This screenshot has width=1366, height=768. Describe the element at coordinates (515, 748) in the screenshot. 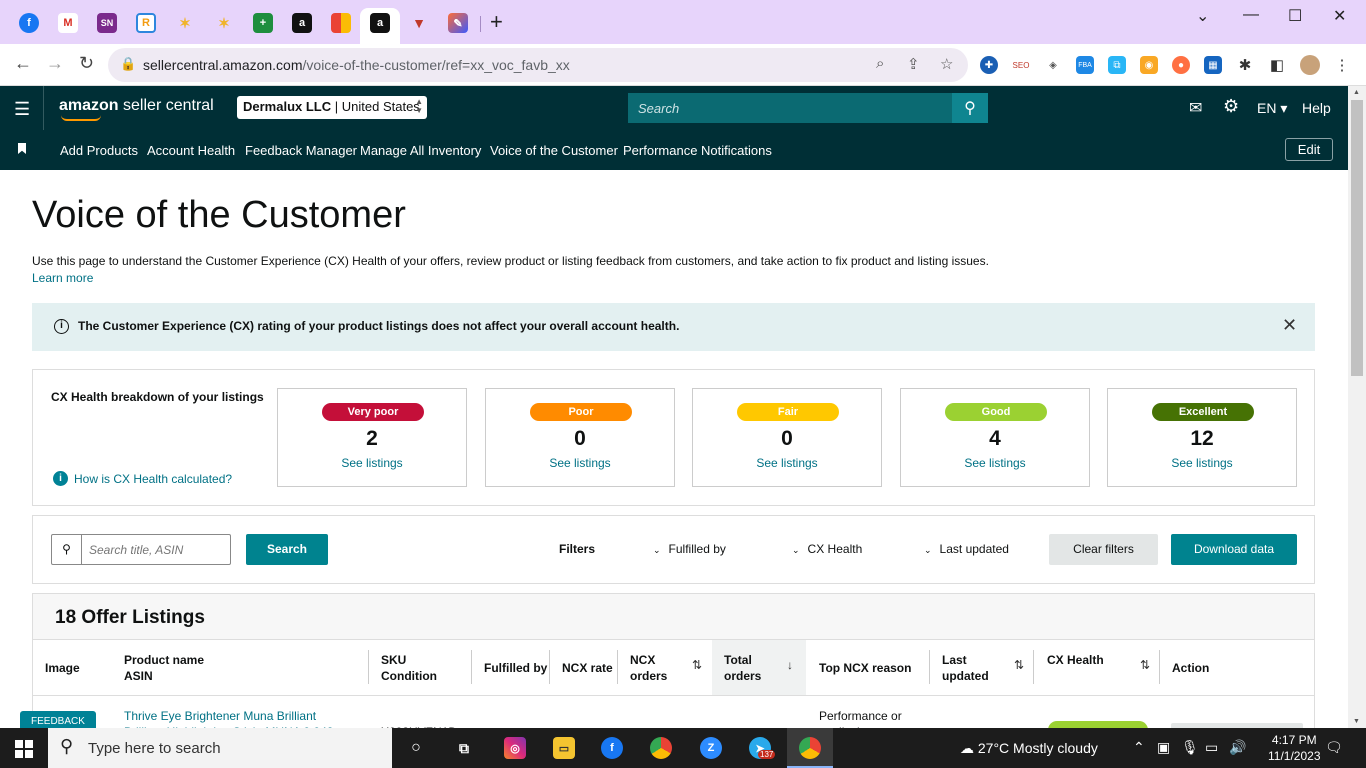

I see `instagram-icon: ◎` at that location.